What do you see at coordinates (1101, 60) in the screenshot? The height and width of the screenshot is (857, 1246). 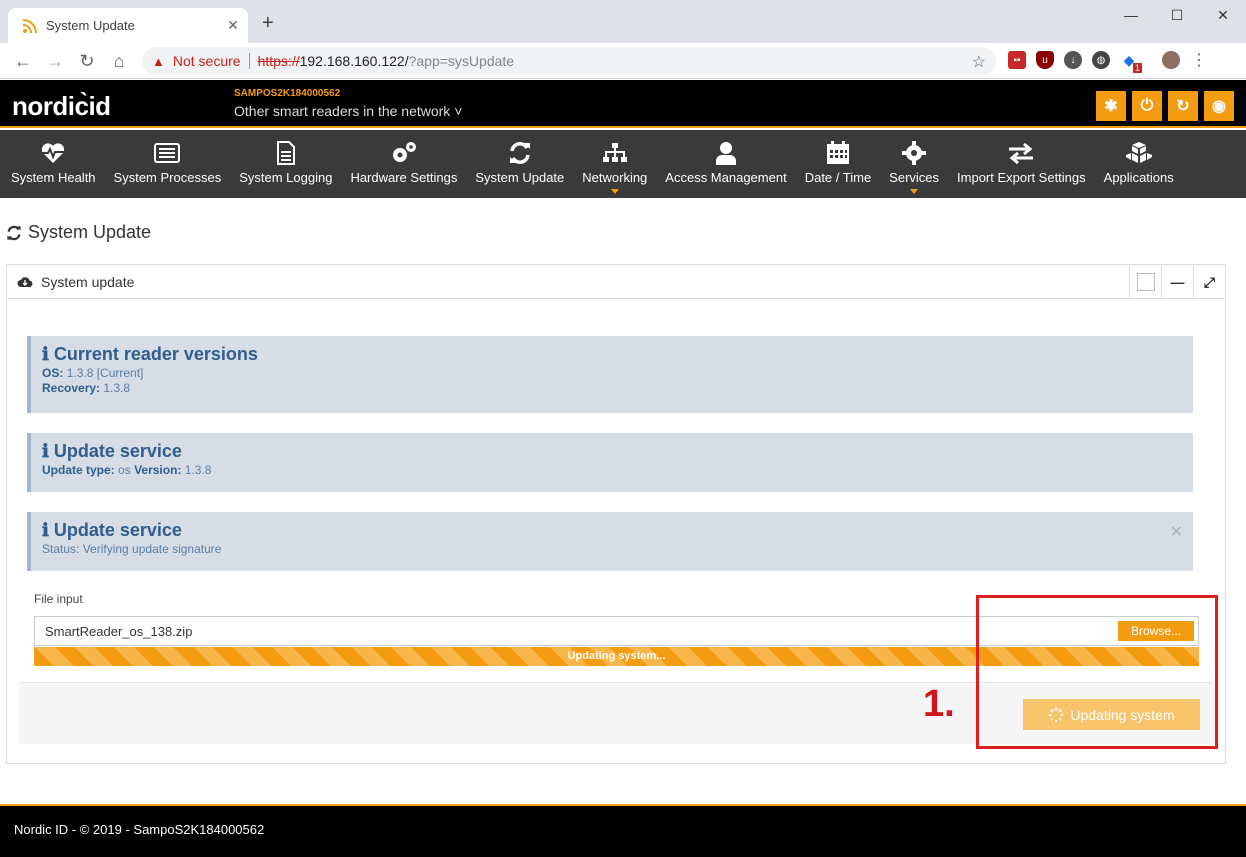 I see `globe-icon: ◍` at bounding box center [1101, 60].